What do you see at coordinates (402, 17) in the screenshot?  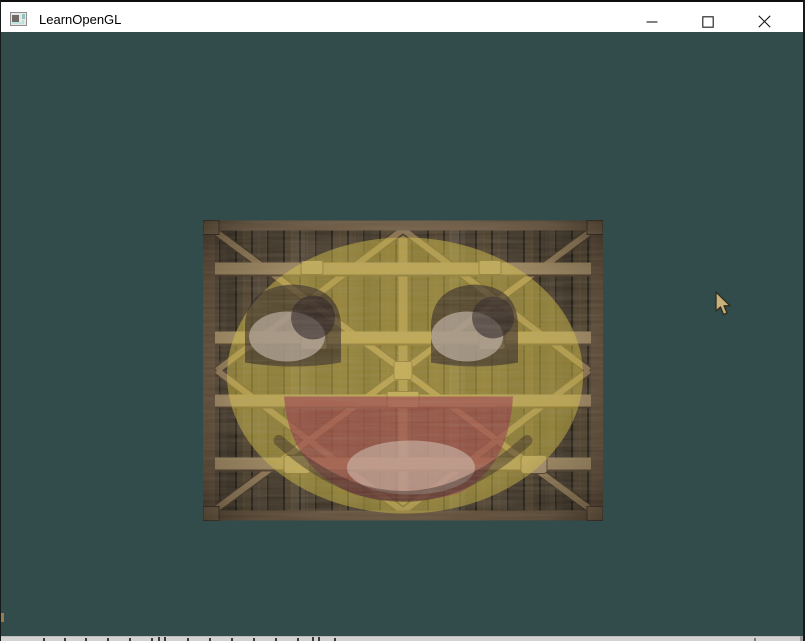 I see `titlebar: LearnOpenGL` at bounding box center [402, 17].